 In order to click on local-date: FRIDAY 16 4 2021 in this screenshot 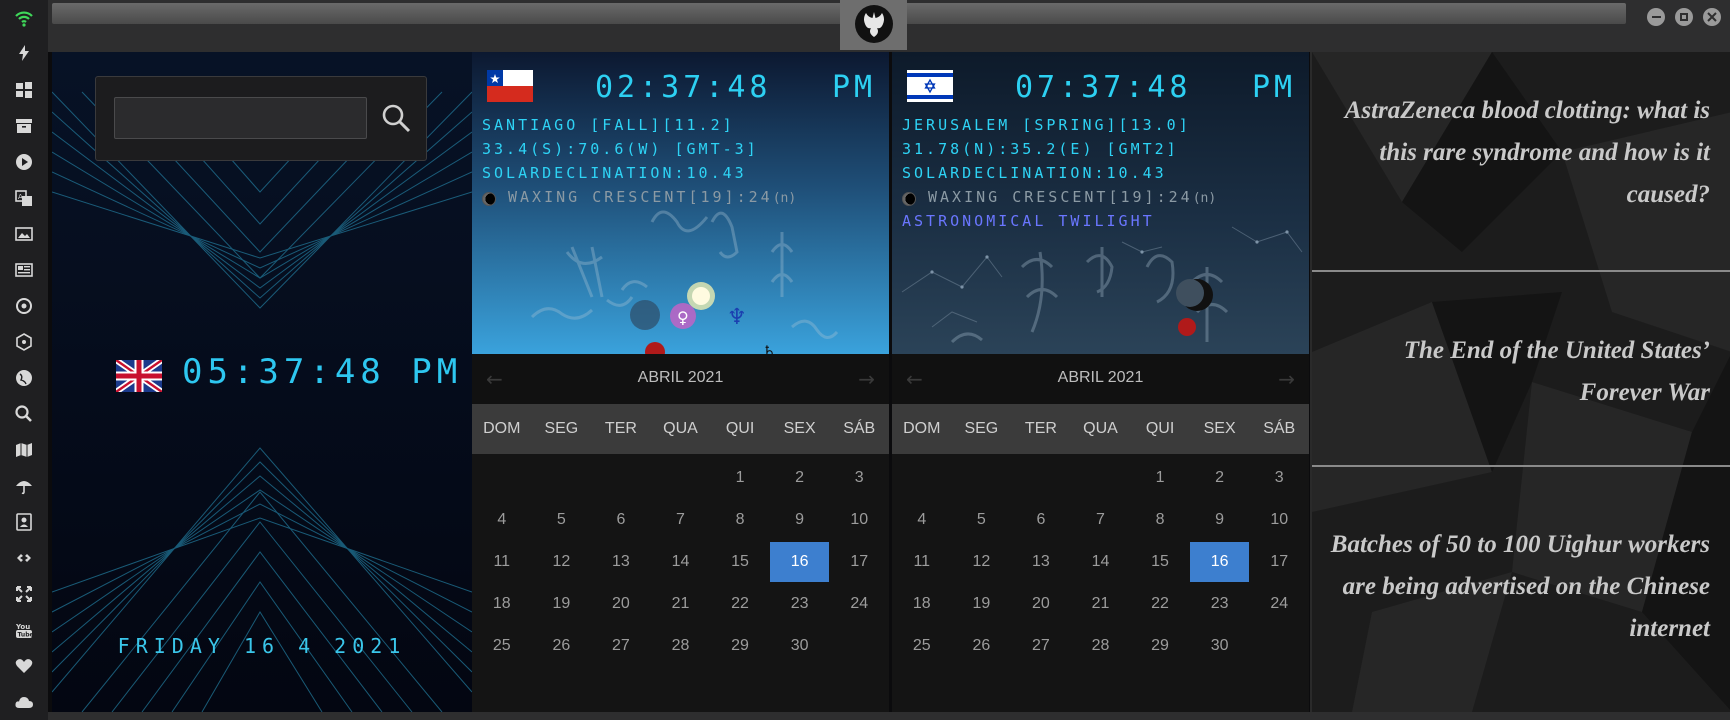, I will do `click(262, 646)`.